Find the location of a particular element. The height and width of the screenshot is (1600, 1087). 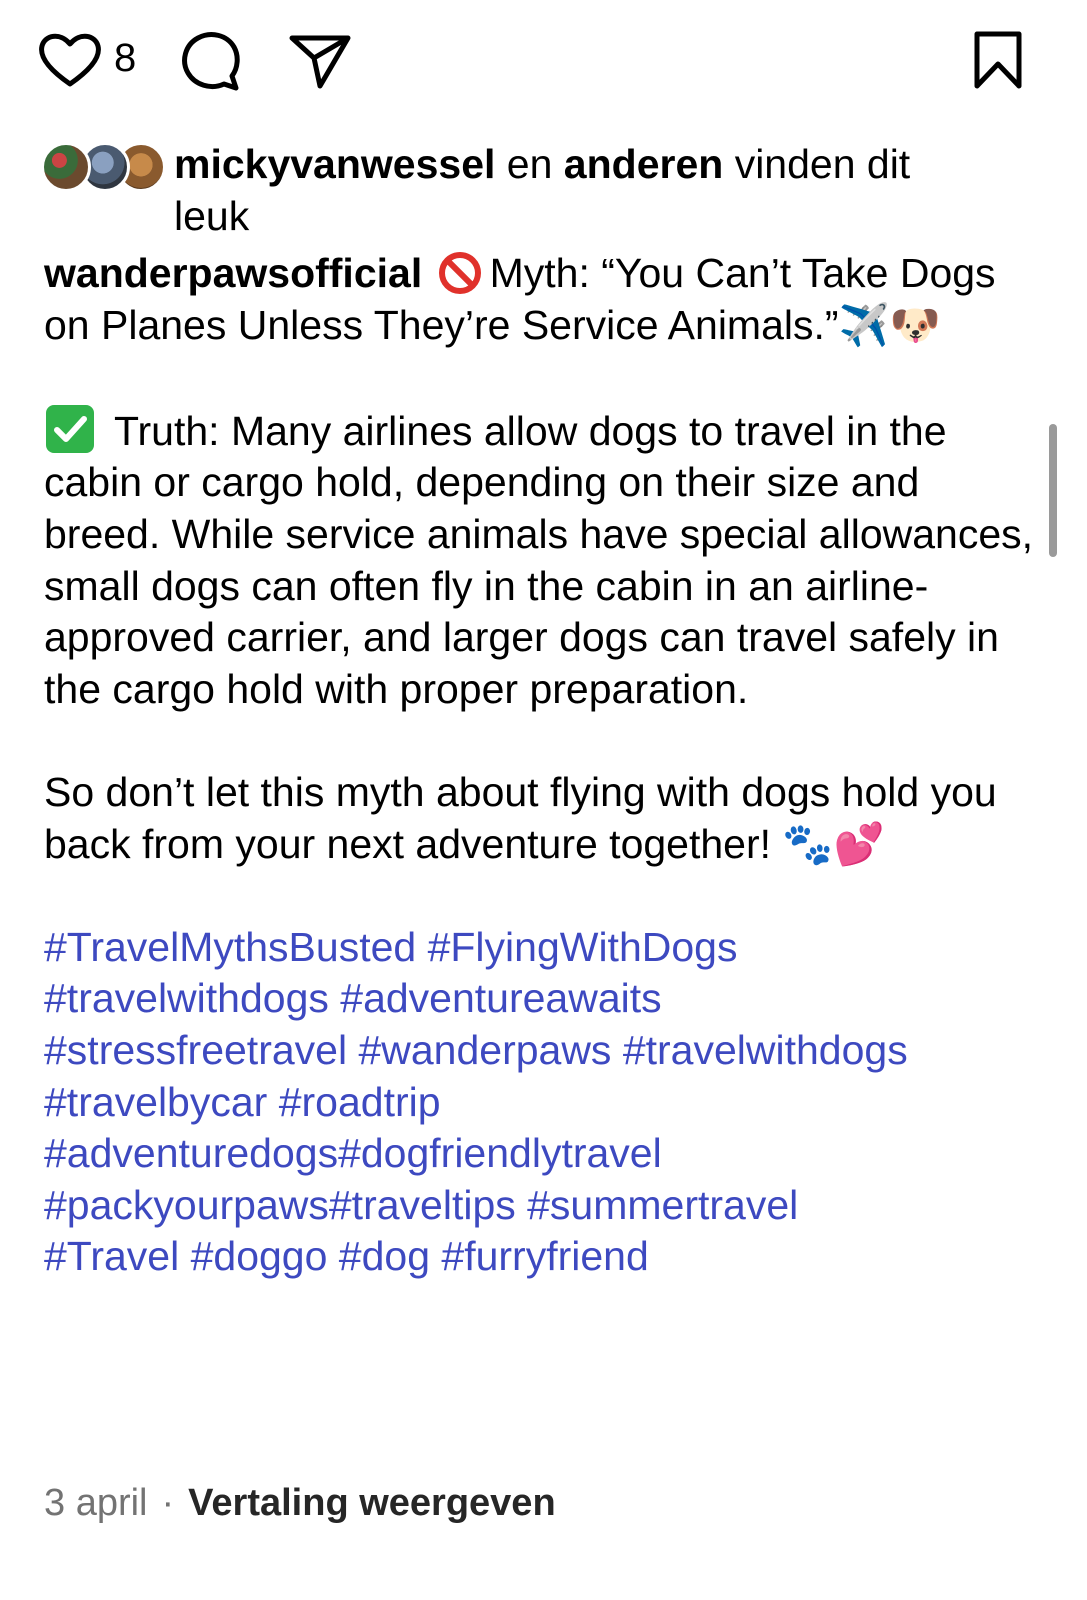

no-entry-icon is located at coordinates (459, 273).